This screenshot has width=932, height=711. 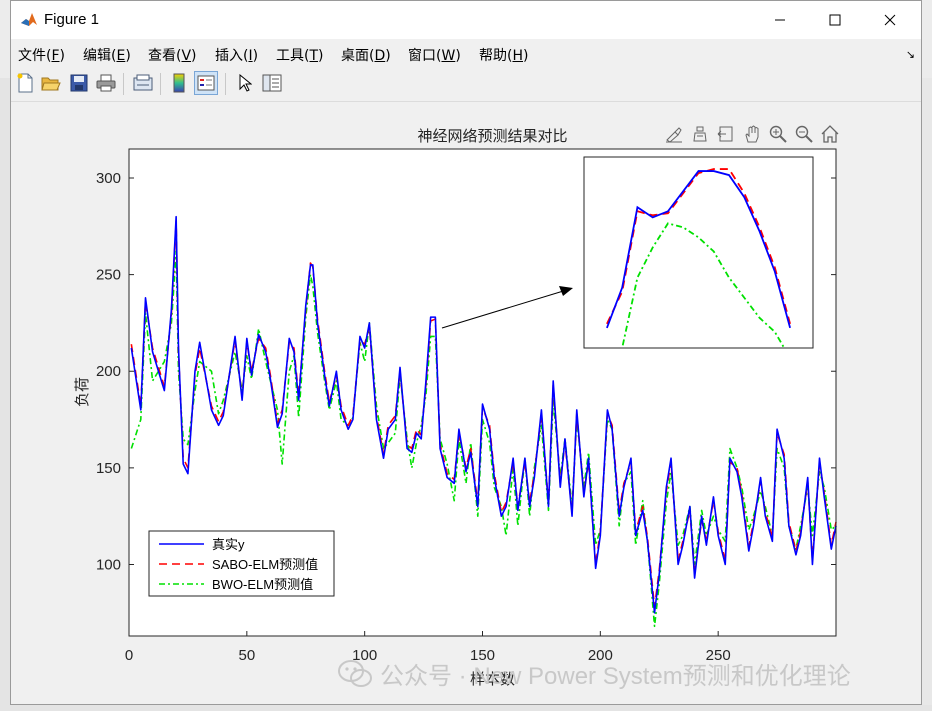 What do you see at coordinates (434, 55) in the screenshot?
I see `menu-window: 窗口(W)` at bounding box center [434, 55].